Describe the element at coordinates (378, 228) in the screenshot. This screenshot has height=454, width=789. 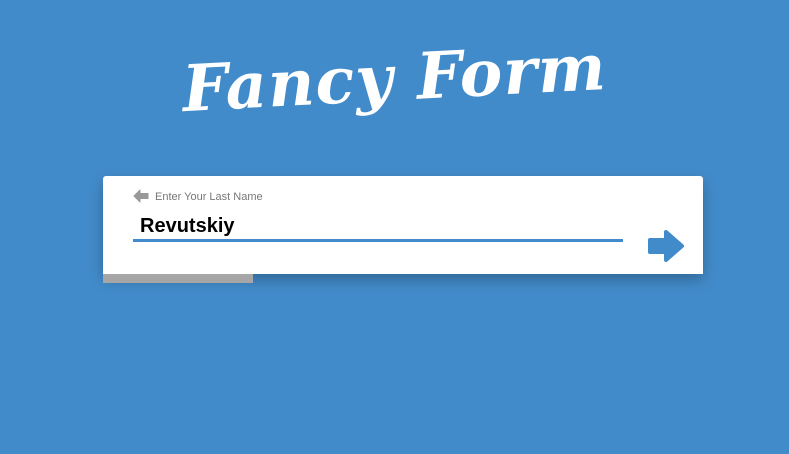
I see `last-name-input` at that location.